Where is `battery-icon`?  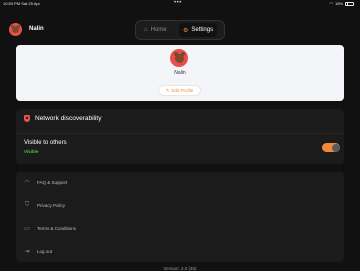 battery-icon is located at coordinates (349, 3).